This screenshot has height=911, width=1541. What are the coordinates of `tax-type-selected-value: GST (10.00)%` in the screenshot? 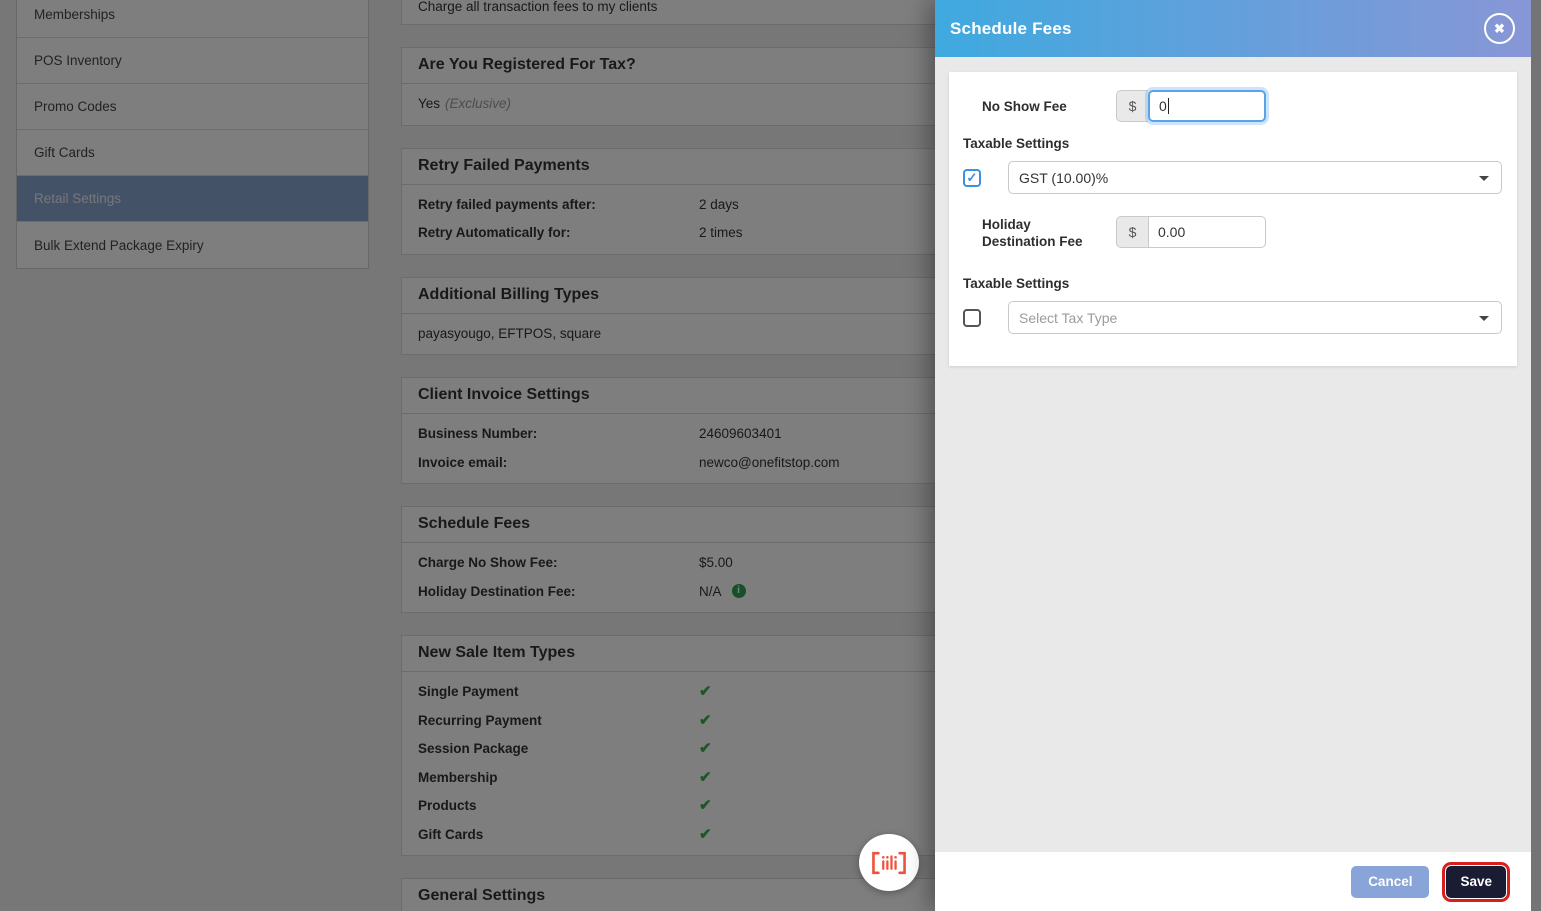 It's located at (1064, 177).